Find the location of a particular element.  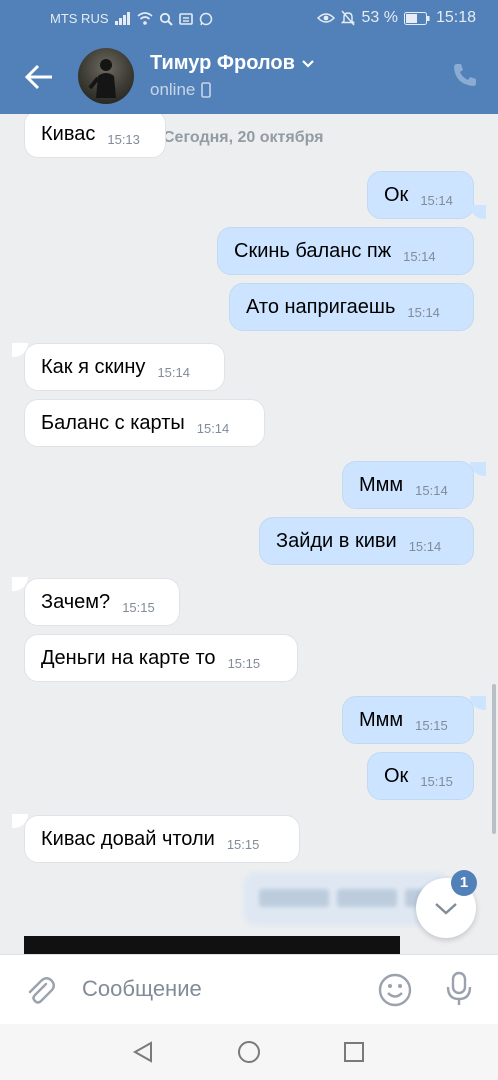

signal-icon is located at coordinates (122, 18).